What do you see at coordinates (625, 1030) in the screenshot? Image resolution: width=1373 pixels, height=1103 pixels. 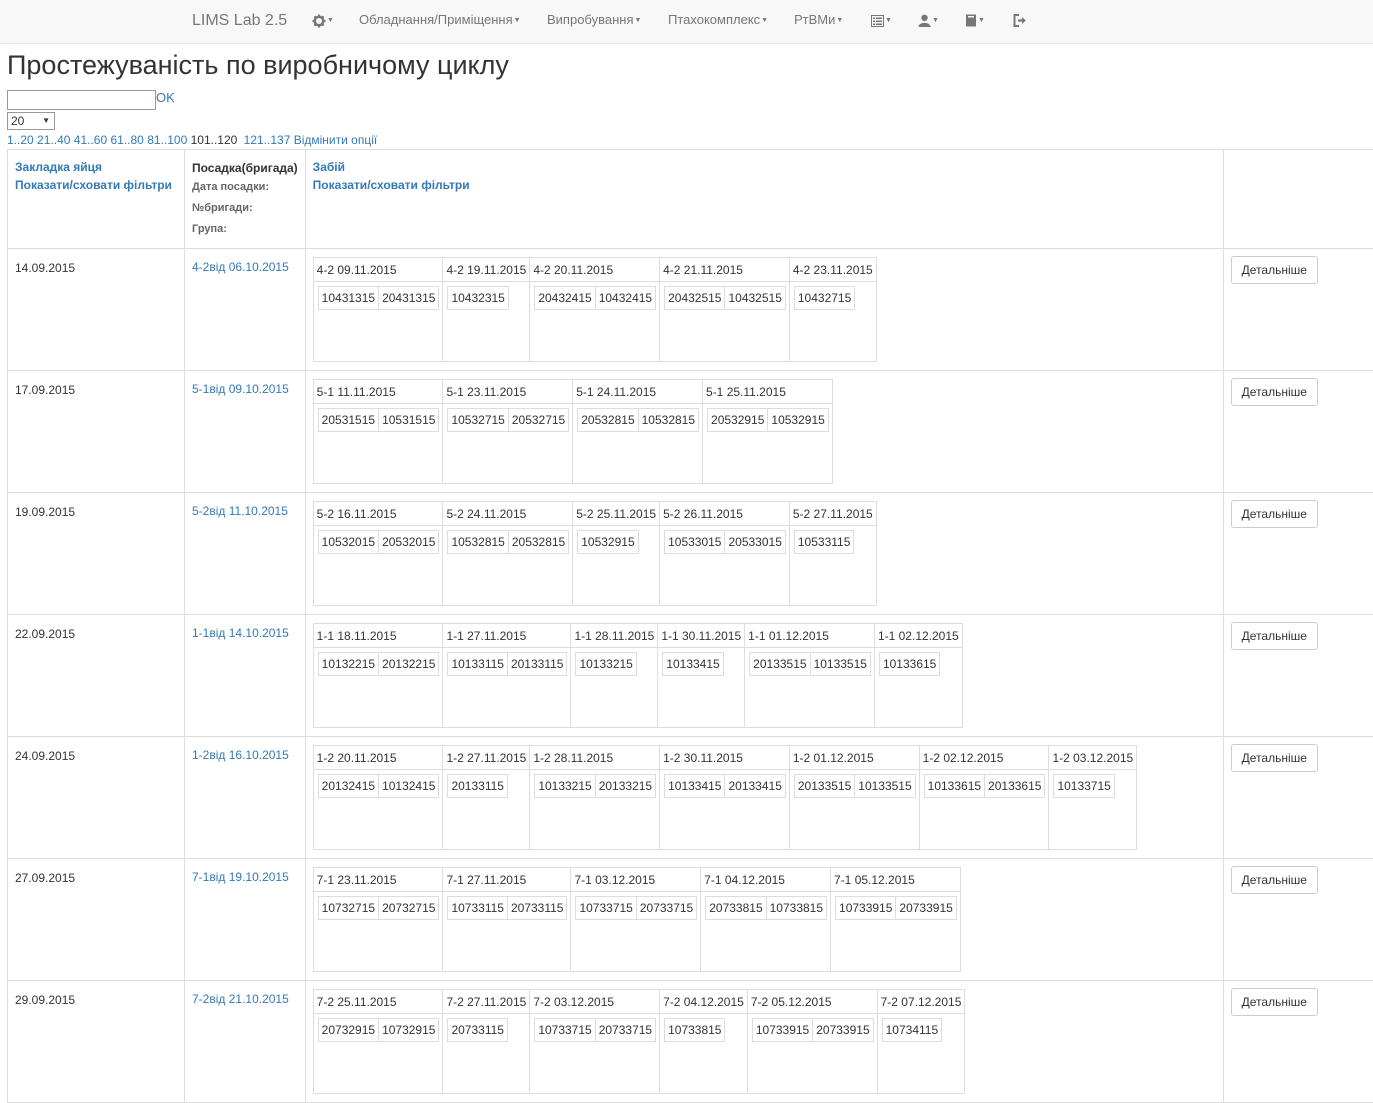 I see `batch-code: 20733715` at bounding box center [625, 1030].